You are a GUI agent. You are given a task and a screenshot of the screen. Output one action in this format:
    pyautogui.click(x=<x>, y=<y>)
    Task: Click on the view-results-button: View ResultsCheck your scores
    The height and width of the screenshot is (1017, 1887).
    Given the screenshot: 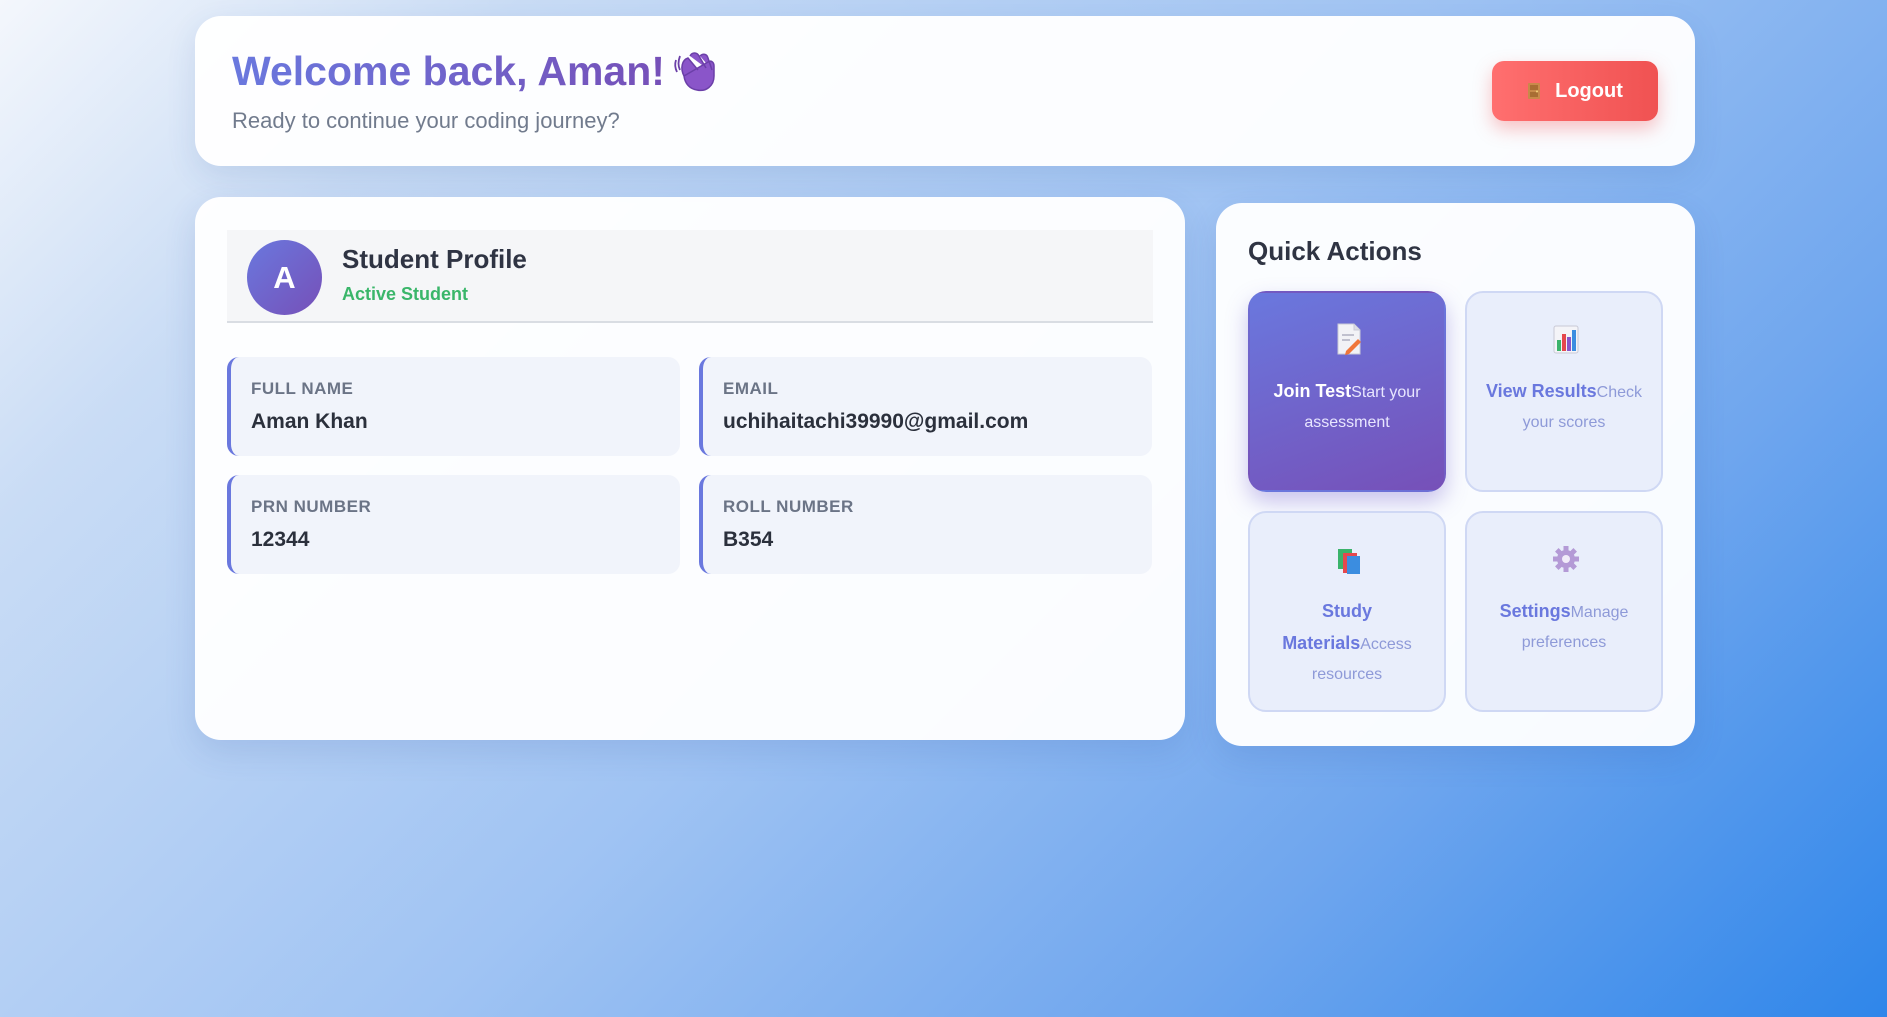 What is the action you would take?
    pyautogui.click(x=1564, y=391)
    